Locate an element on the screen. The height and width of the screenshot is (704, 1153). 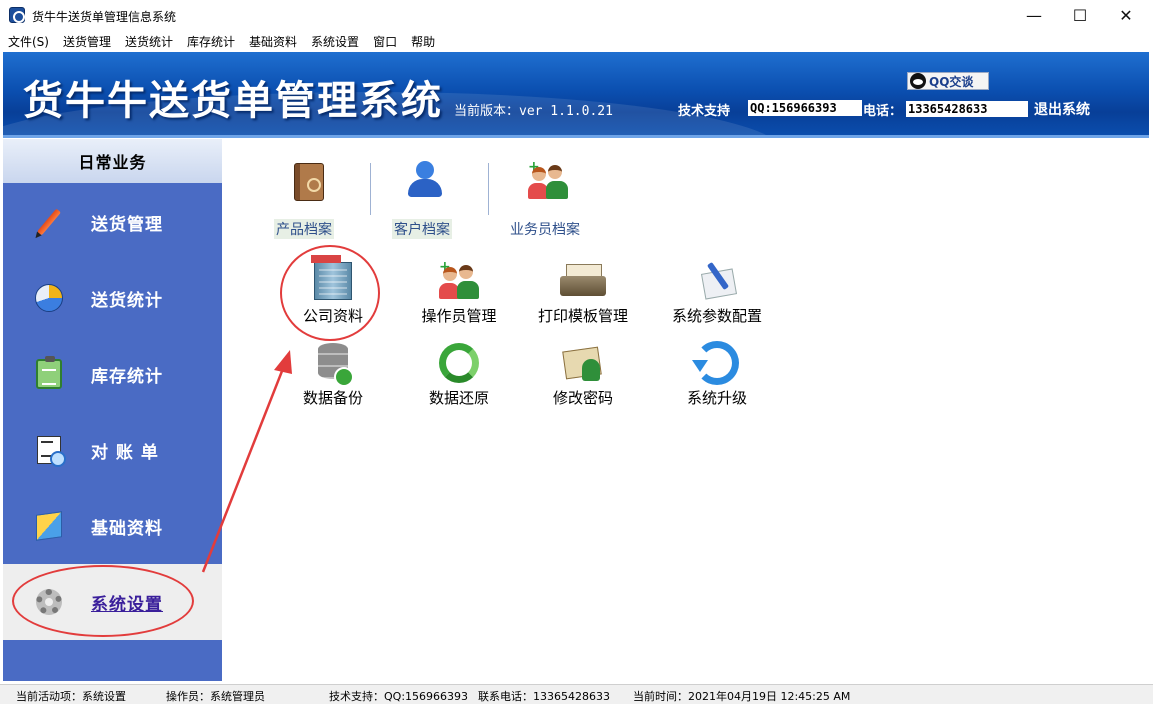
people-icon is located at coordinates (425, 180).